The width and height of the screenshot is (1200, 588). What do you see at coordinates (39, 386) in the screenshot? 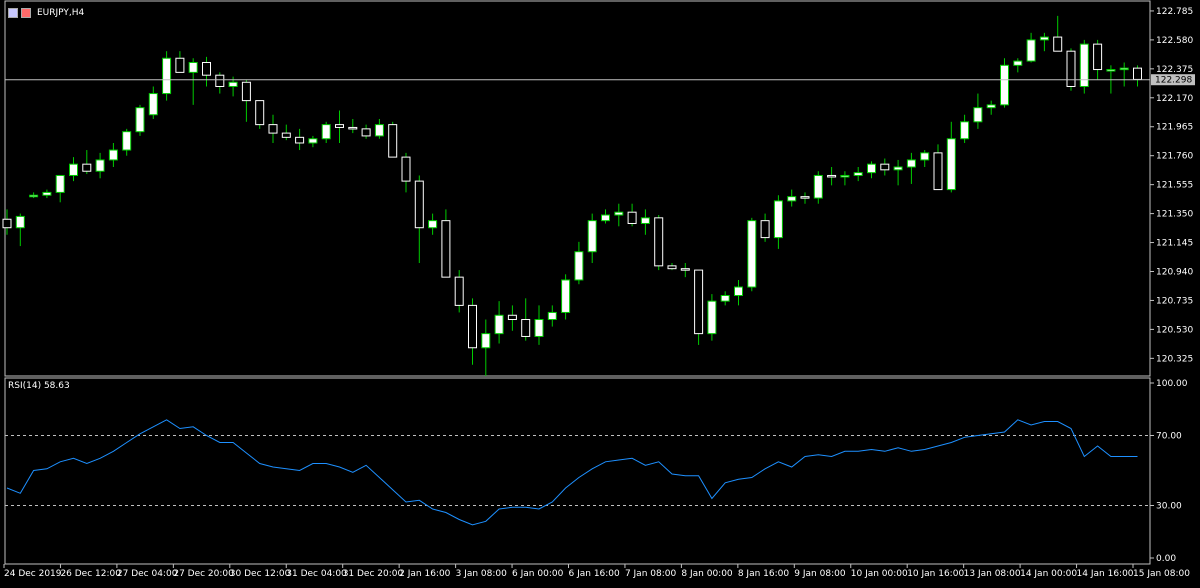
I see `rsi-title: RSI(14) 58.63` at bounding box center [39, 386].